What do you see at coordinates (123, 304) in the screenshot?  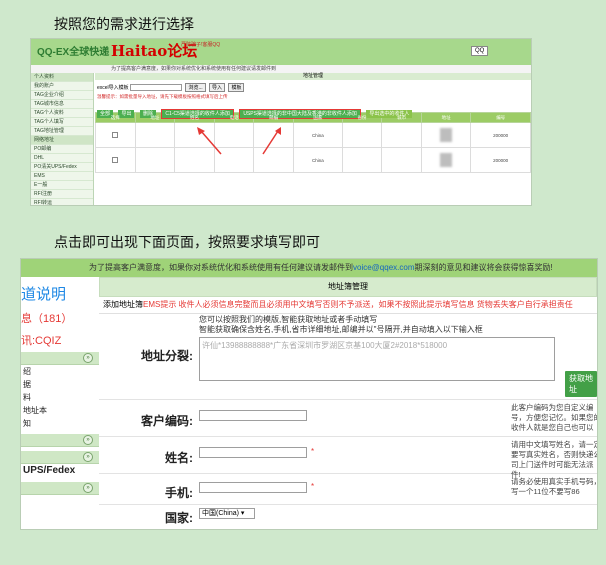 I see `warning-label: 添加地址簿` at bounding box center [123, 304].